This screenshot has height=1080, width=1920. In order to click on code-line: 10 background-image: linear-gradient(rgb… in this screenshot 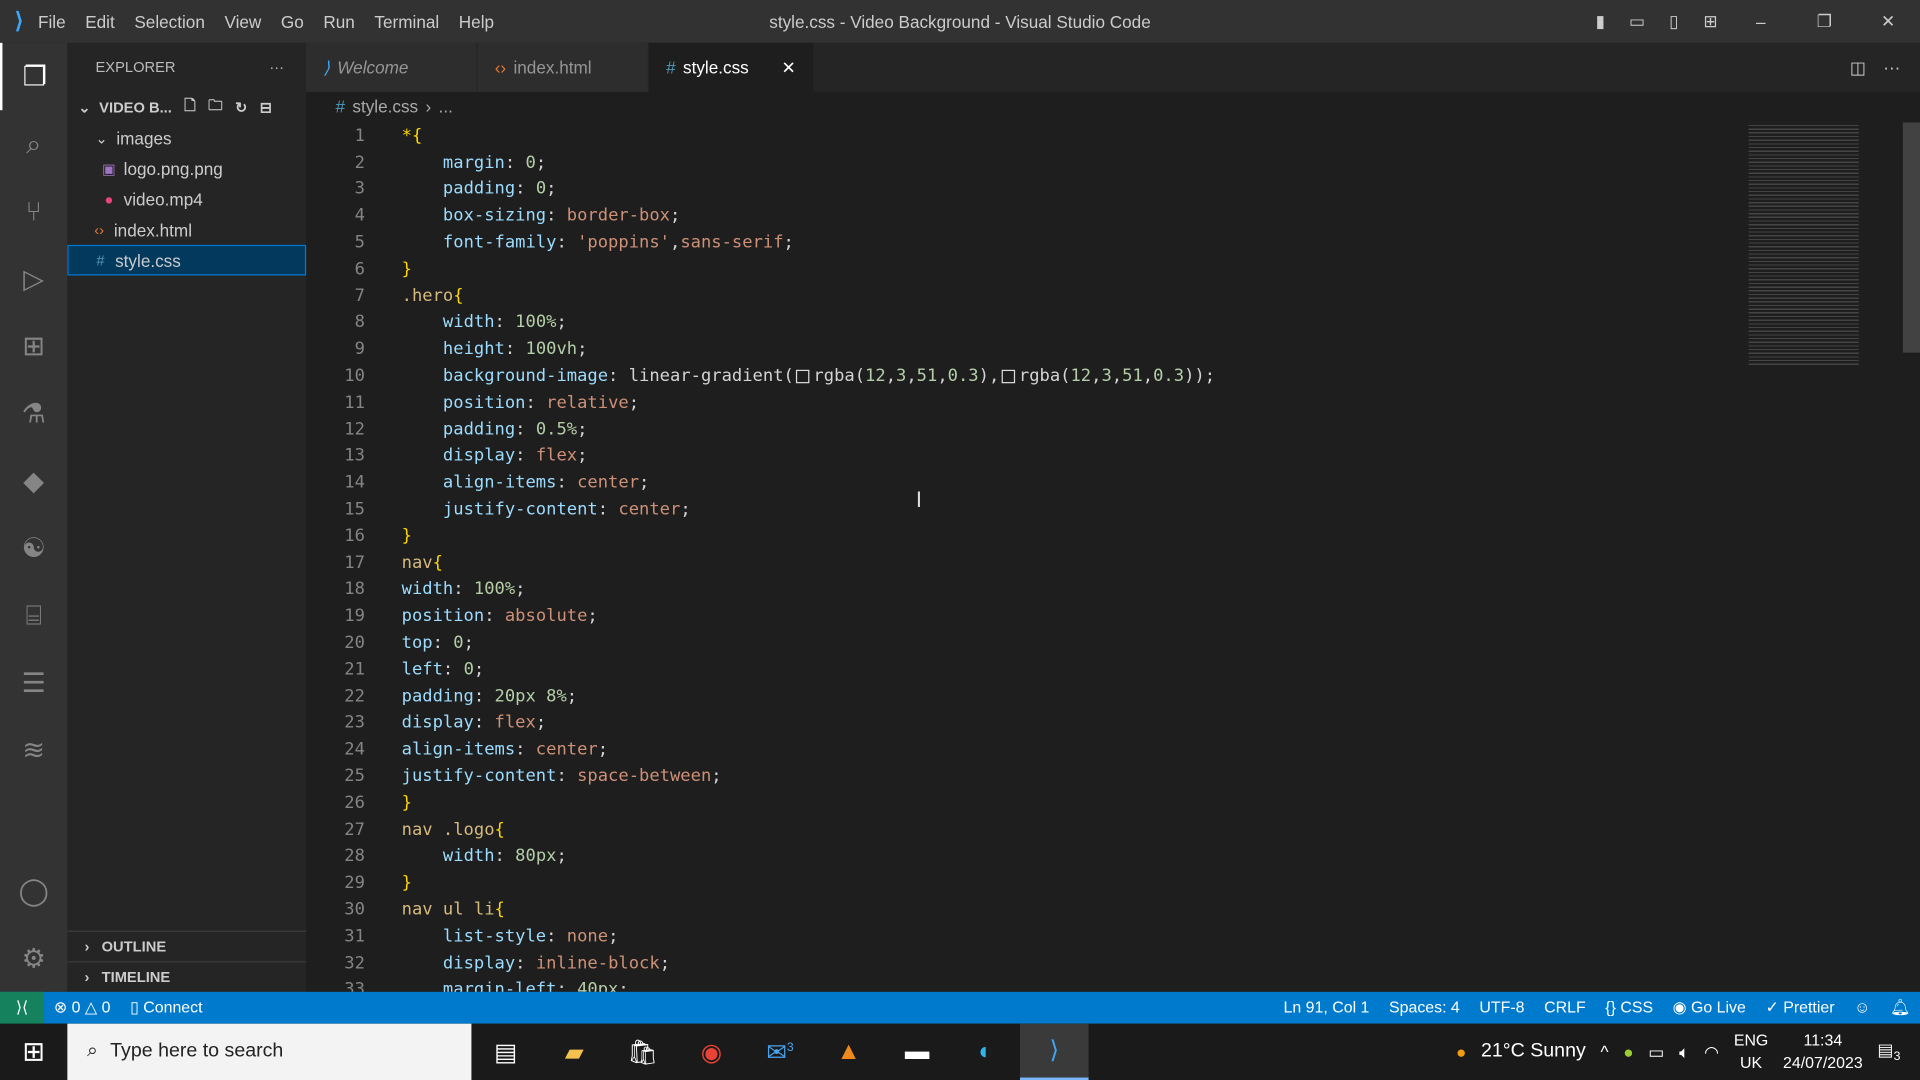, I will do `click(1113, 376)`.